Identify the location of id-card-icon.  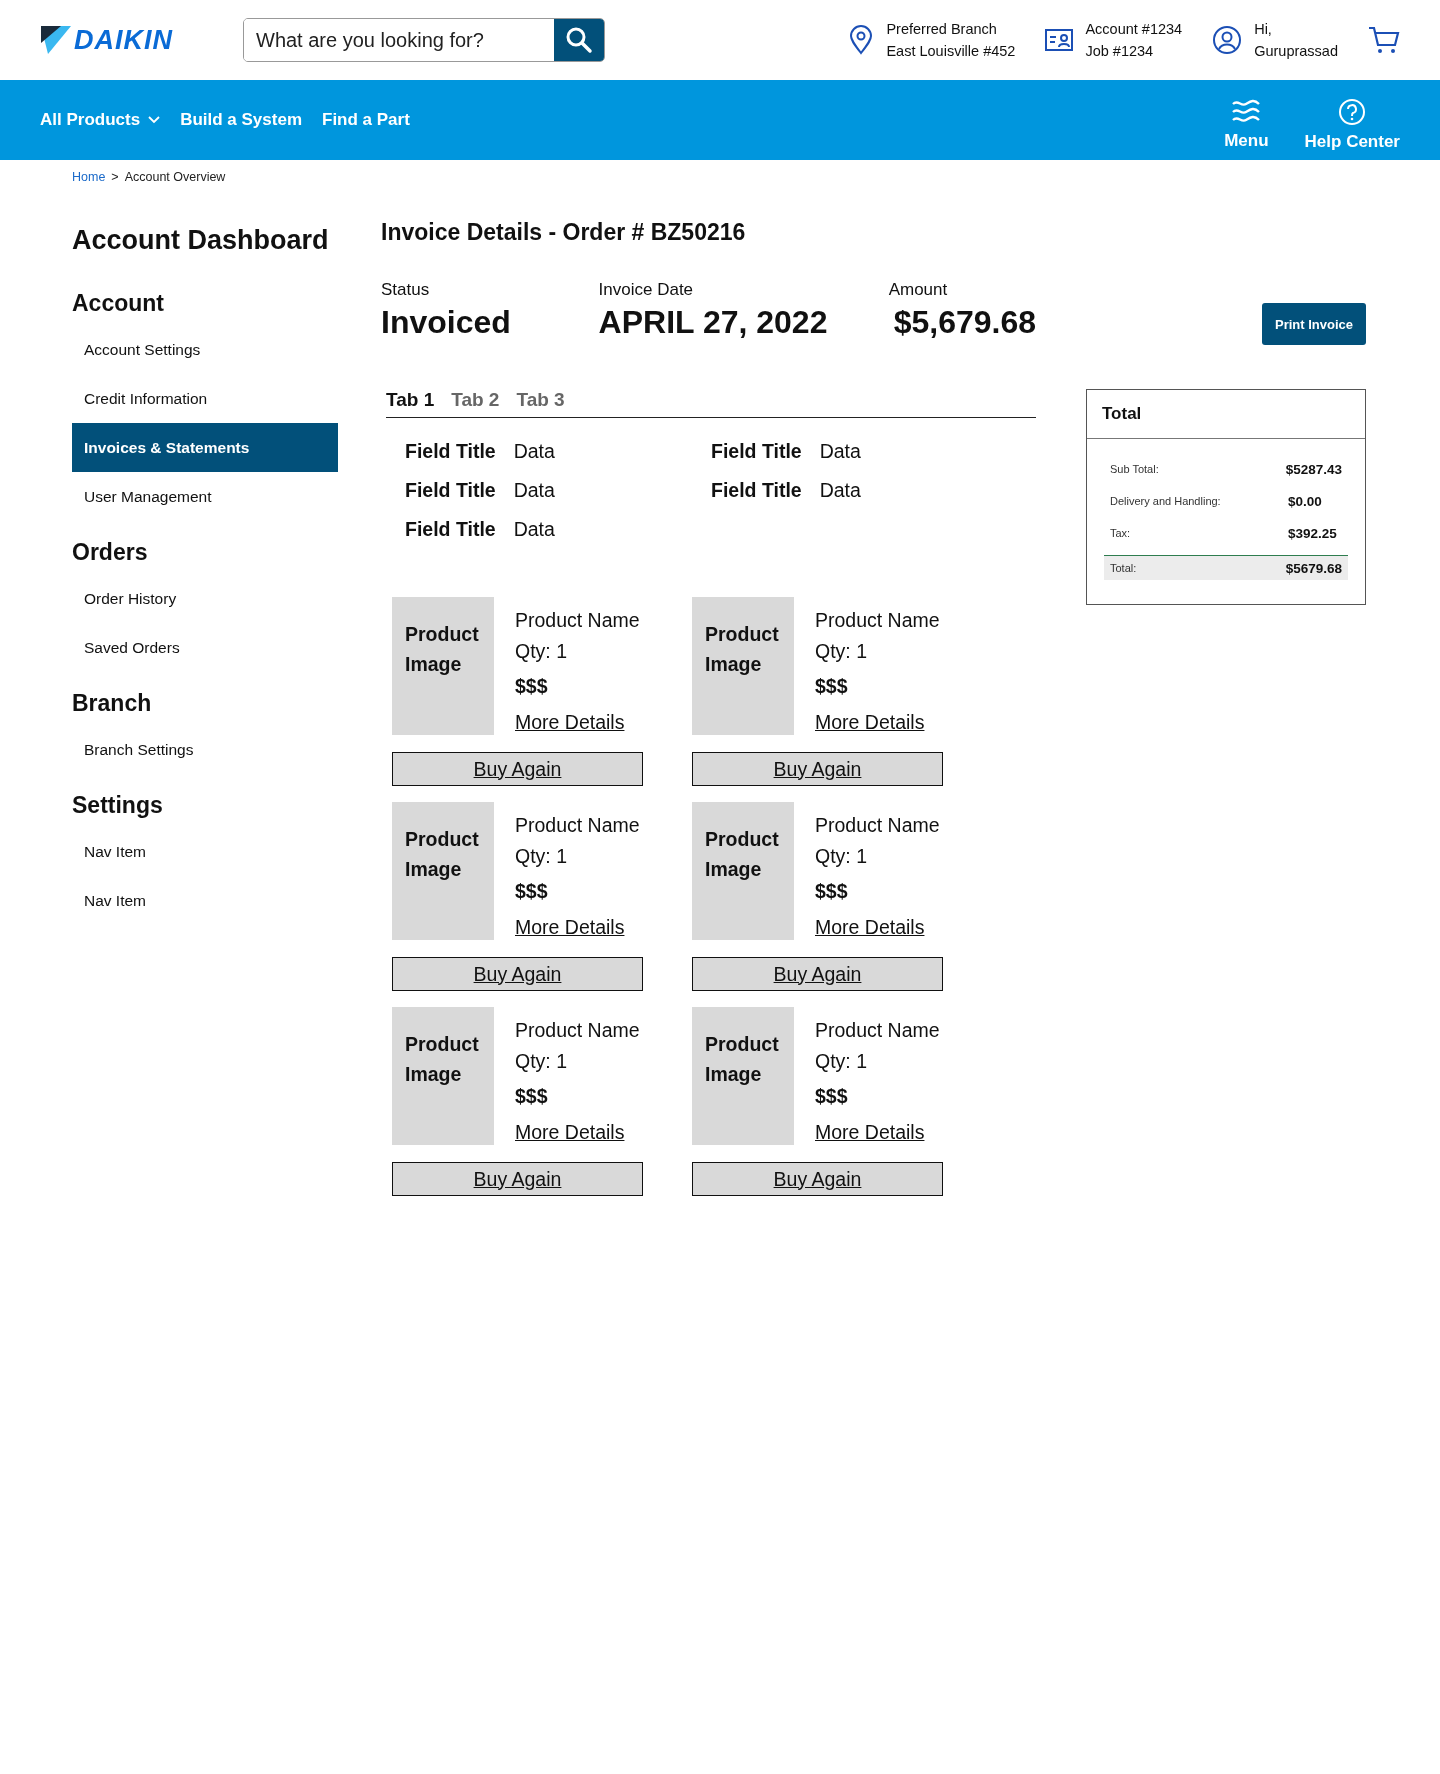
(1059, 40).